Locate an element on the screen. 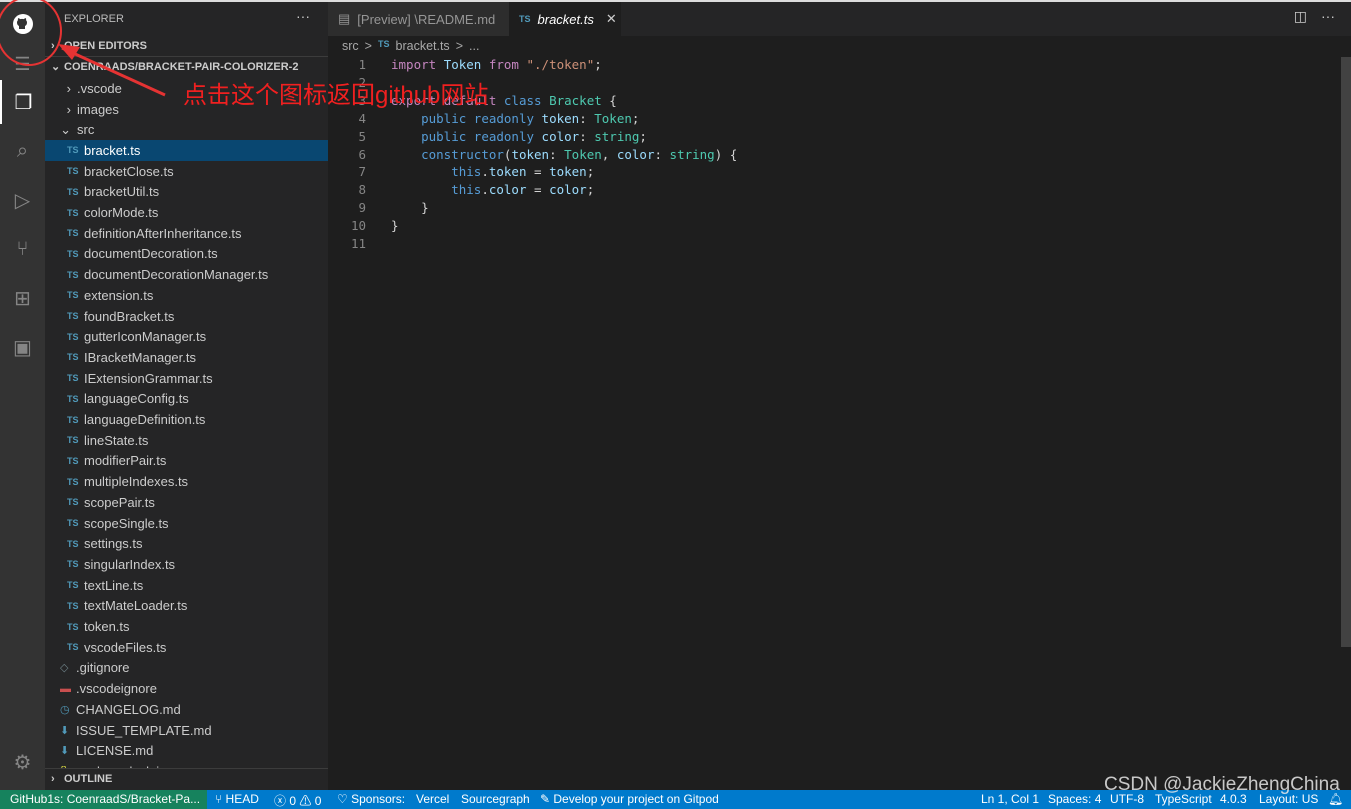 This screenshot has height=809, width=1351. file-label: bracket.ts is located at coordinates (112, 150).